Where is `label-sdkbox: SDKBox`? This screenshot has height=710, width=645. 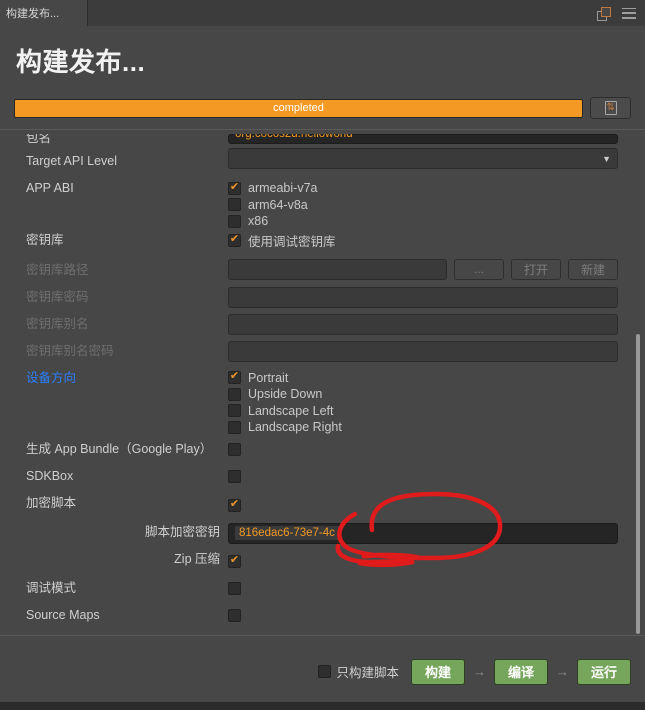
label-sdkbox: SDKBox is located at coordinates (50, 475).